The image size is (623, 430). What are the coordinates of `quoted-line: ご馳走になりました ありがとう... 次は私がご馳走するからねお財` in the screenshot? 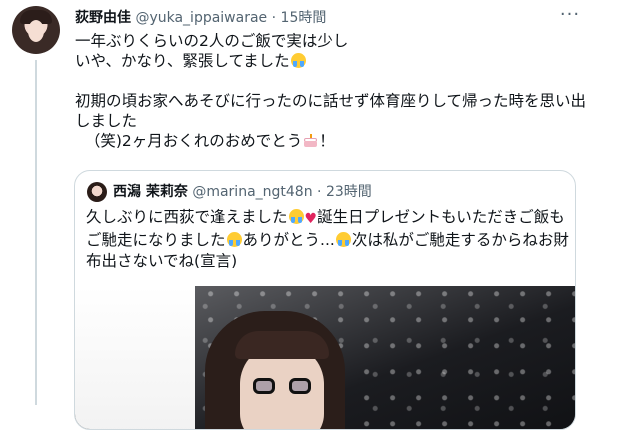 It's located at (327, 240).